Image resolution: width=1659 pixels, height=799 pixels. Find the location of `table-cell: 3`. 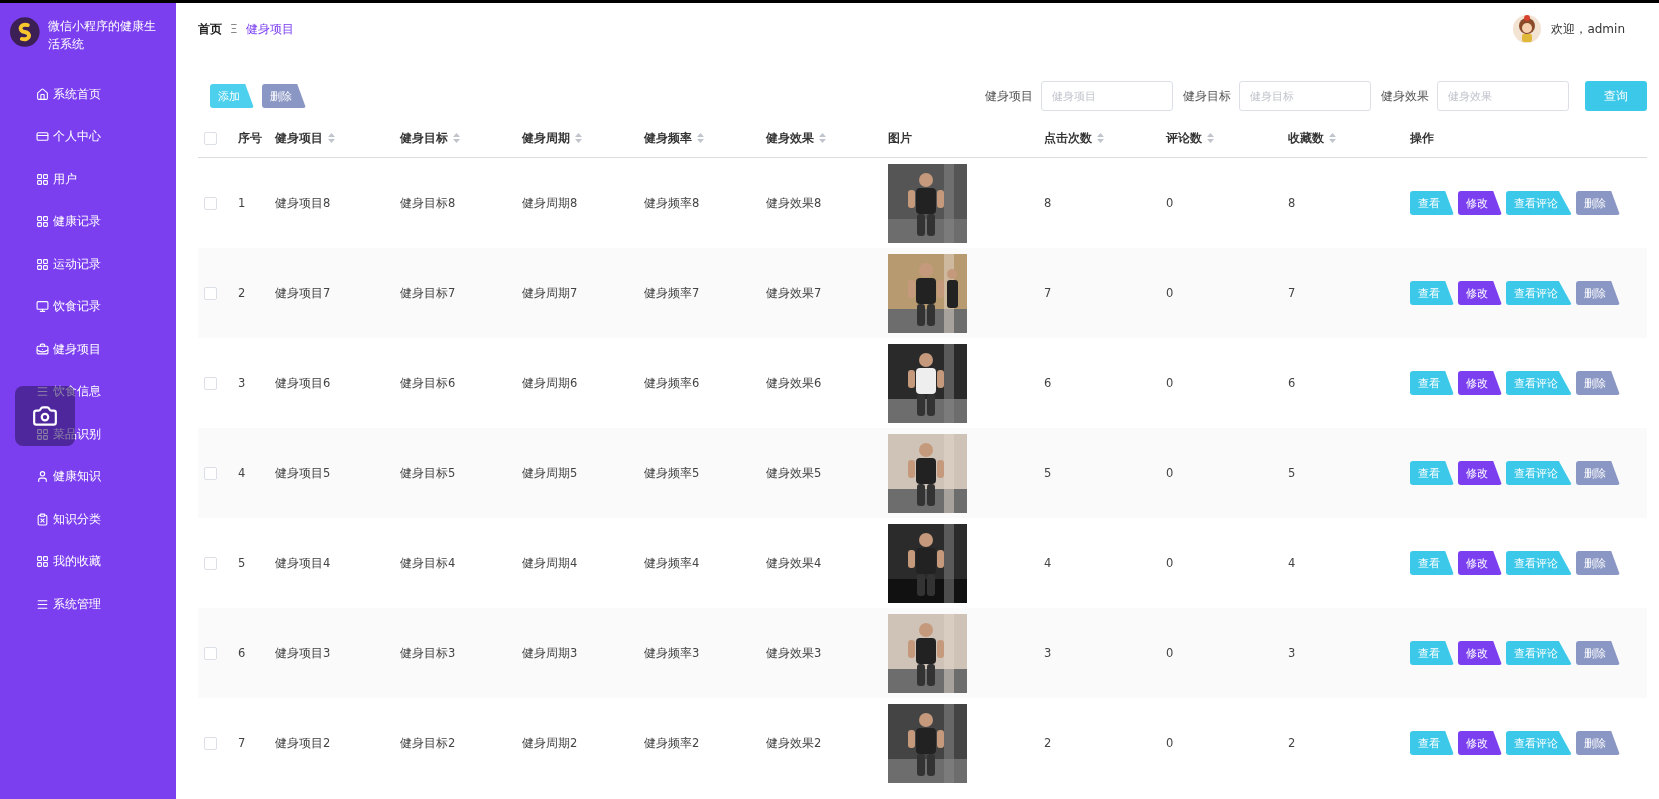

table-cell: 3 is located at coordinates (1048, 653).